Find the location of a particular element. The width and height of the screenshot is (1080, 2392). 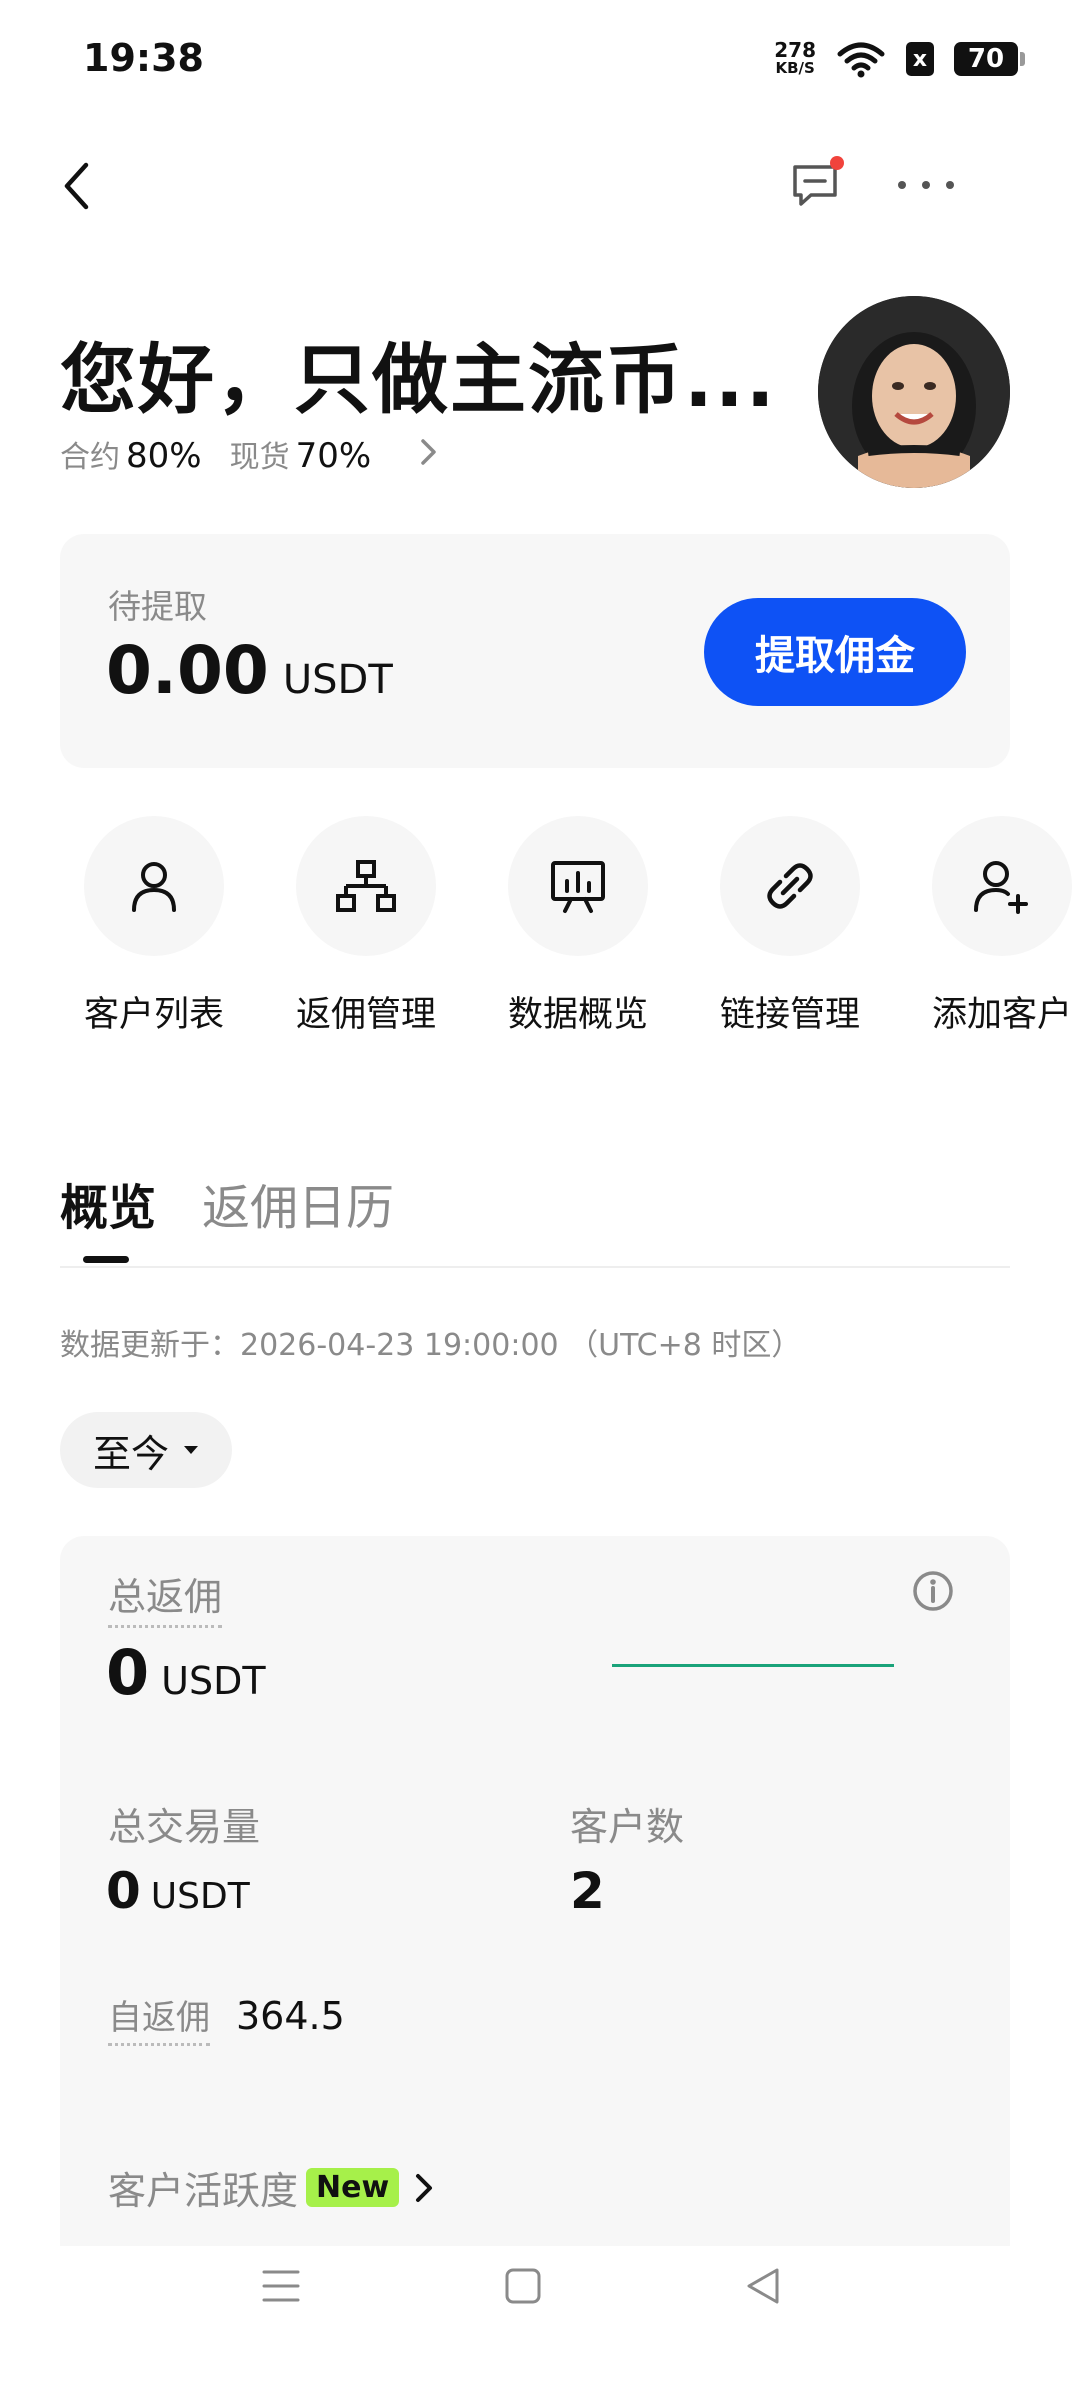

presentation-chart-icon is located at coordinates (578, 887).